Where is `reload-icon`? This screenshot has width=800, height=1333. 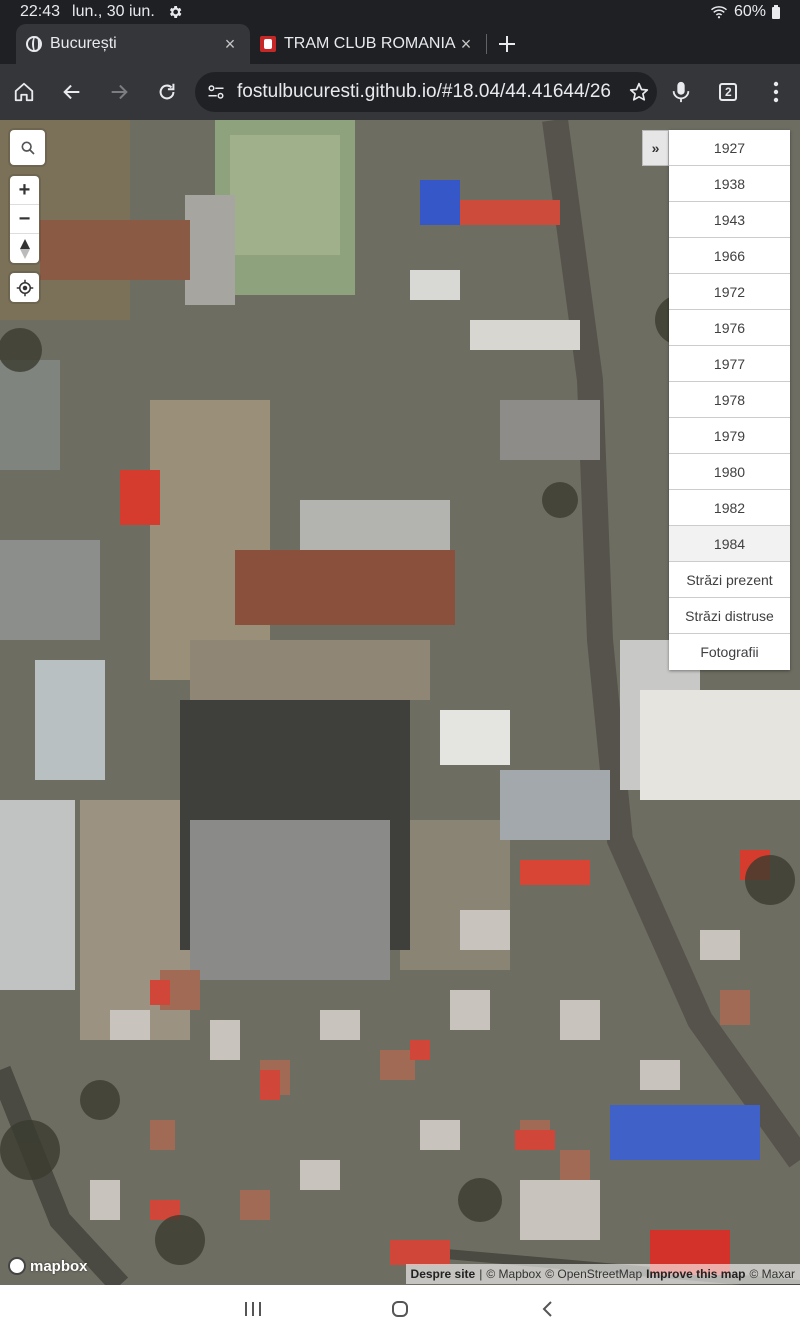
reload-icon is located at coordinates (167, 91).